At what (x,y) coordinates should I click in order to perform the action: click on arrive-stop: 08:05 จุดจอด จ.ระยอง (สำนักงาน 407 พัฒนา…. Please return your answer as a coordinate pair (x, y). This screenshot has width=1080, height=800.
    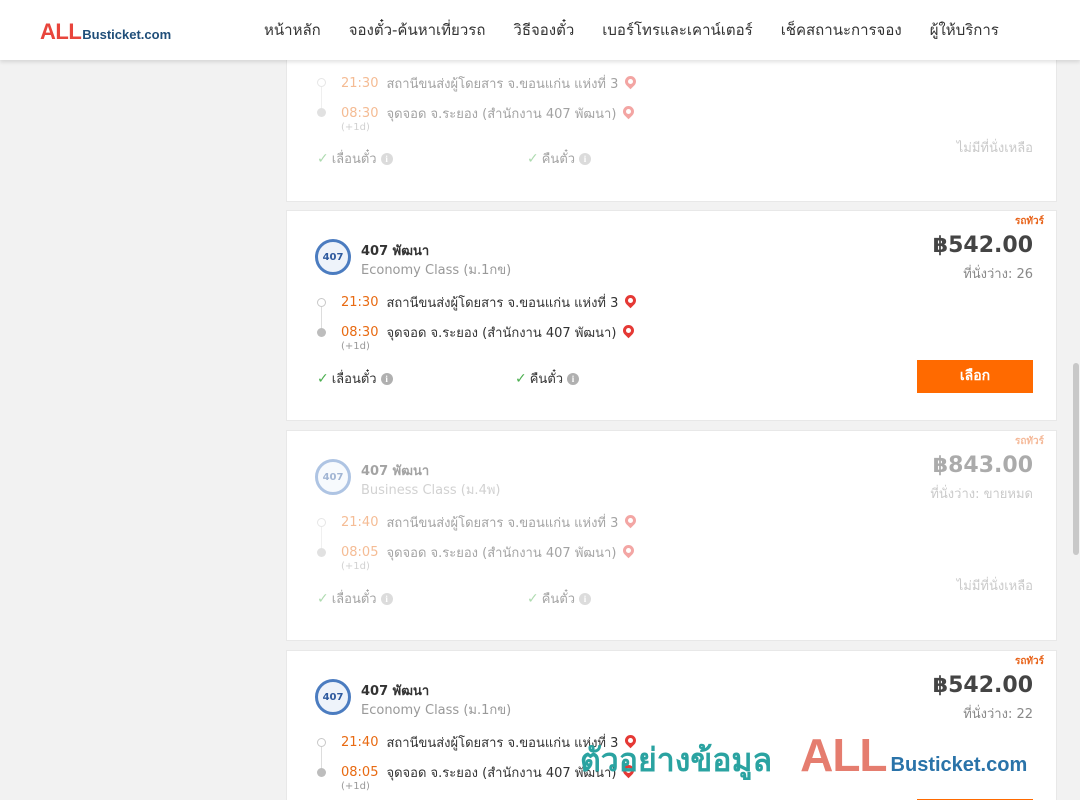
    Looking at the image, I should click on (489, 552).